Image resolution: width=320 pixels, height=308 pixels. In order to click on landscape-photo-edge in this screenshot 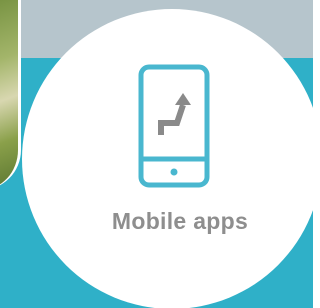, I will do `click(10, 95)`.